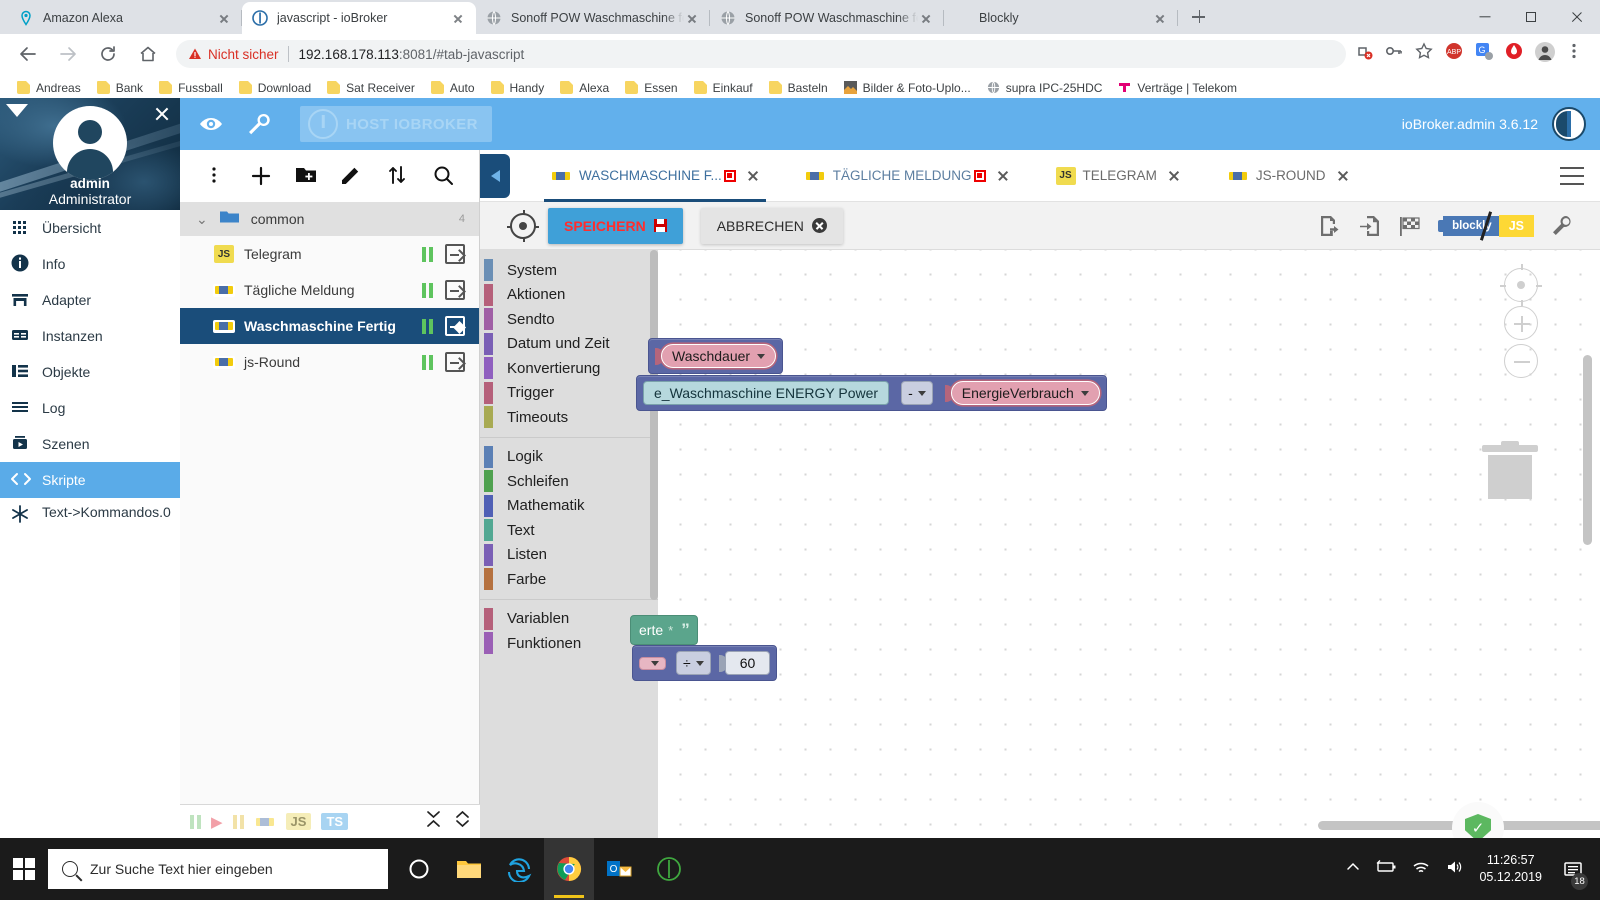 The image size is (1600, 900). I want to click on browser-tab-2: Sonoff POW Waschmaschine fert, so click(593, 18).